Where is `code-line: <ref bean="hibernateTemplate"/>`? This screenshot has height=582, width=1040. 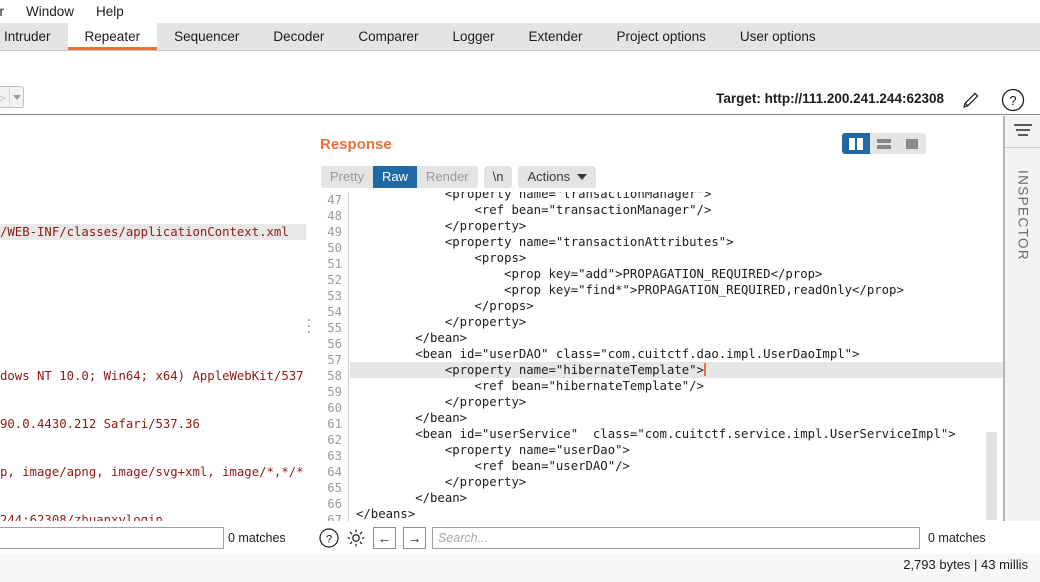
code-line: <ref bean="hibernateTemplate"/> is located at coordinates (530, 386).